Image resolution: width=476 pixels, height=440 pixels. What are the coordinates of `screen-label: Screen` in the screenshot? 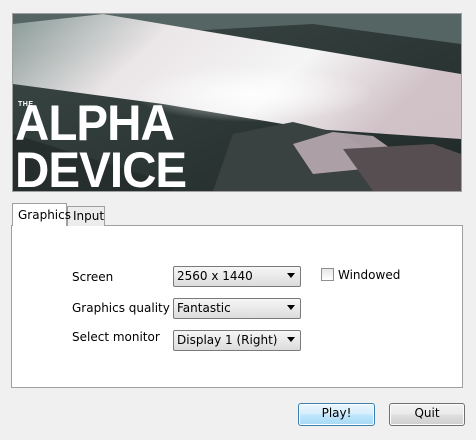 It's located at (93, 277).